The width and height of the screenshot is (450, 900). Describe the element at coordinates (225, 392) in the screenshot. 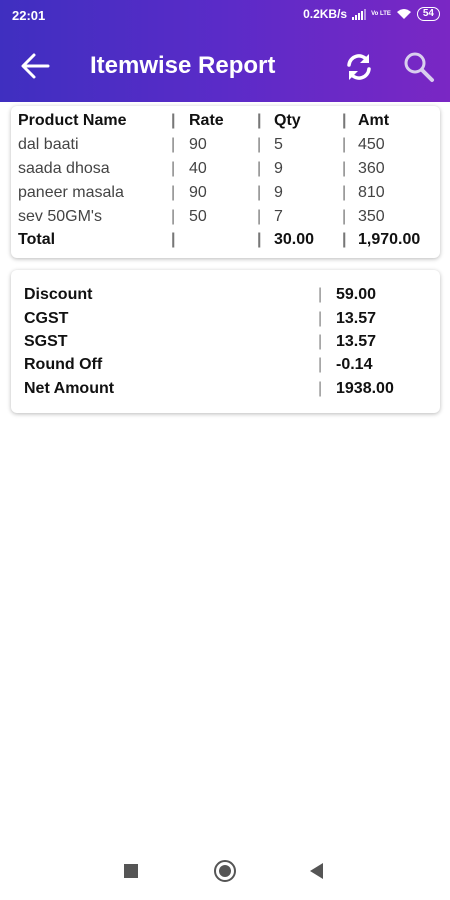

I see `summary-row-net-amount: Net Amount | 1938.00` at that location.